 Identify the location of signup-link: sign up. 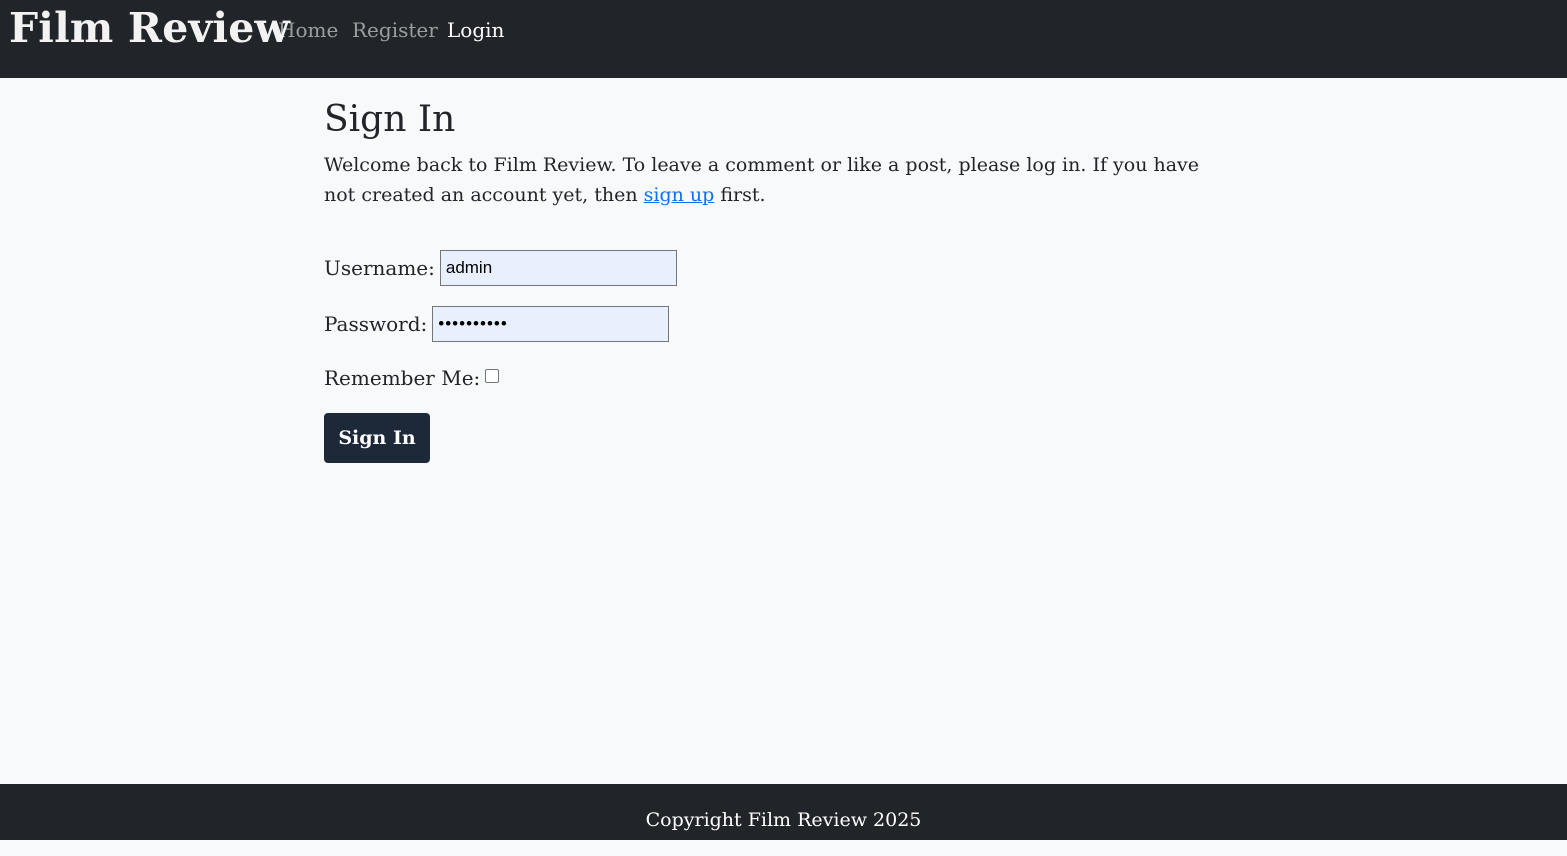
(679, 195).